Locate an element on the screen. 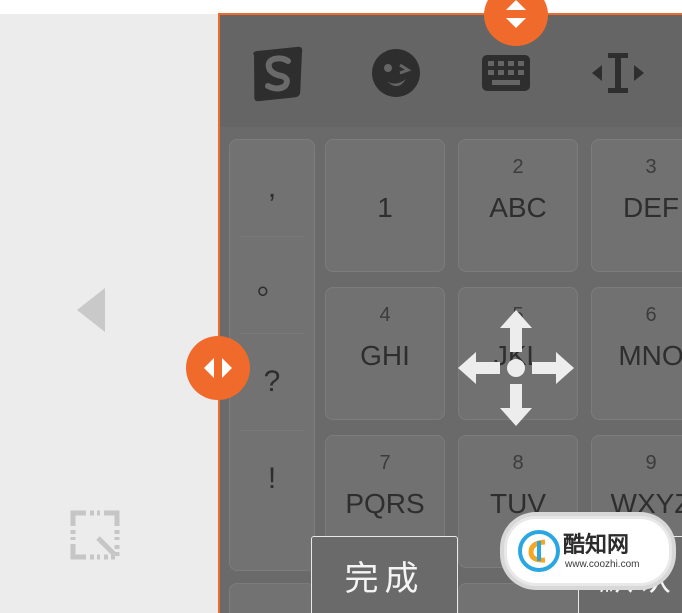  key-label: DEF is located at coordinates (651, 207).